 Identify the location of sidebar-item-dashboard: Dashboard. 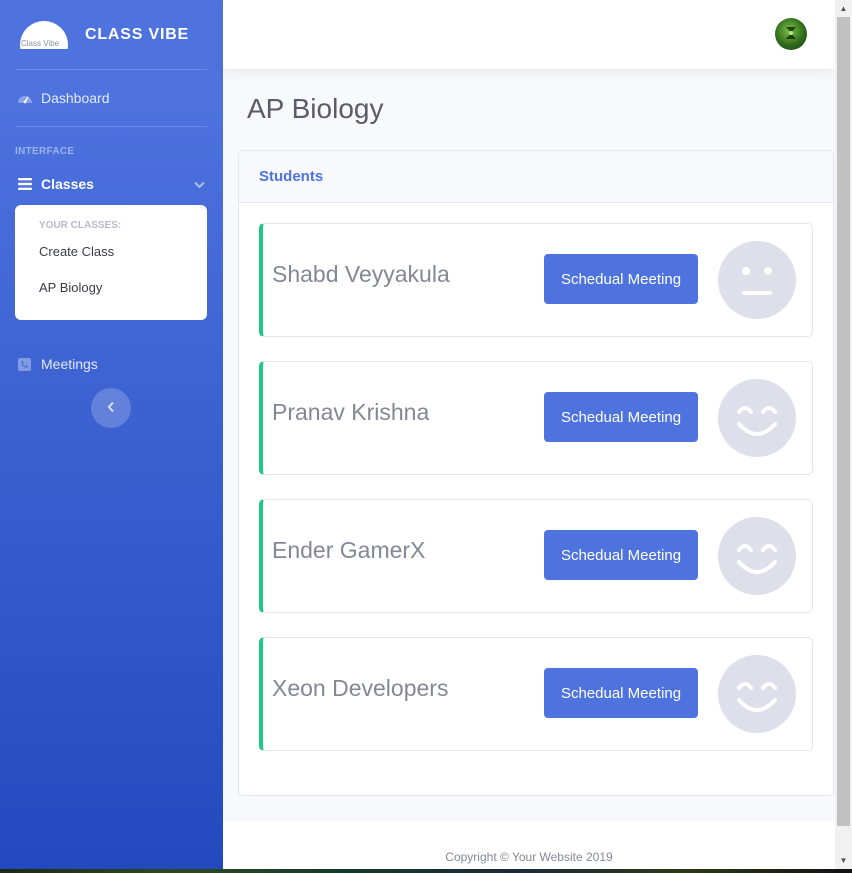
(111, 98).